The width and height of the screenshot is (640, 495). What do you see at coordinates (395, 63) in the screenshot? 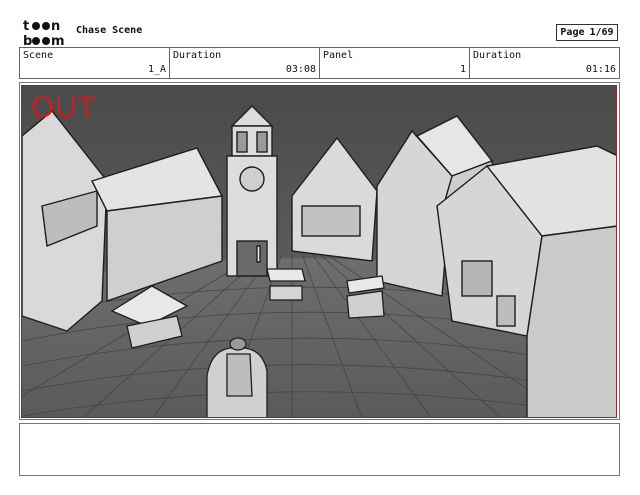
I see `panel-cell: Panel 1` at bounding box center [395, 63].